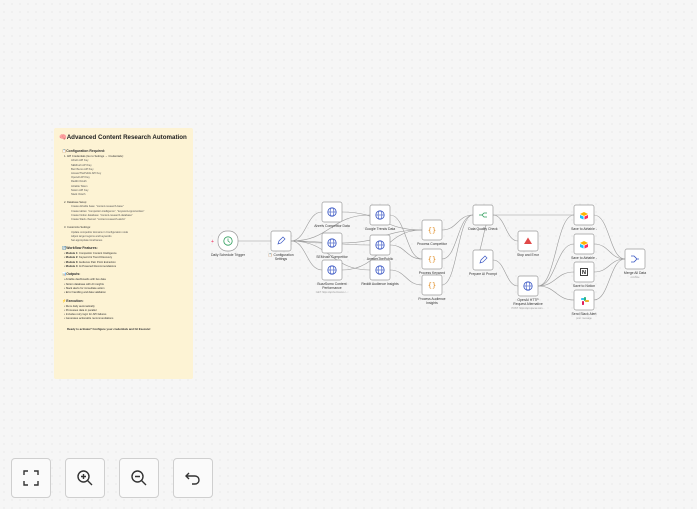  What do you see at coordinates (332, 214) in the screenshot?
I see `node-ahrefs: Ahrefs Competitor Data` at bounding box center [332, 214].